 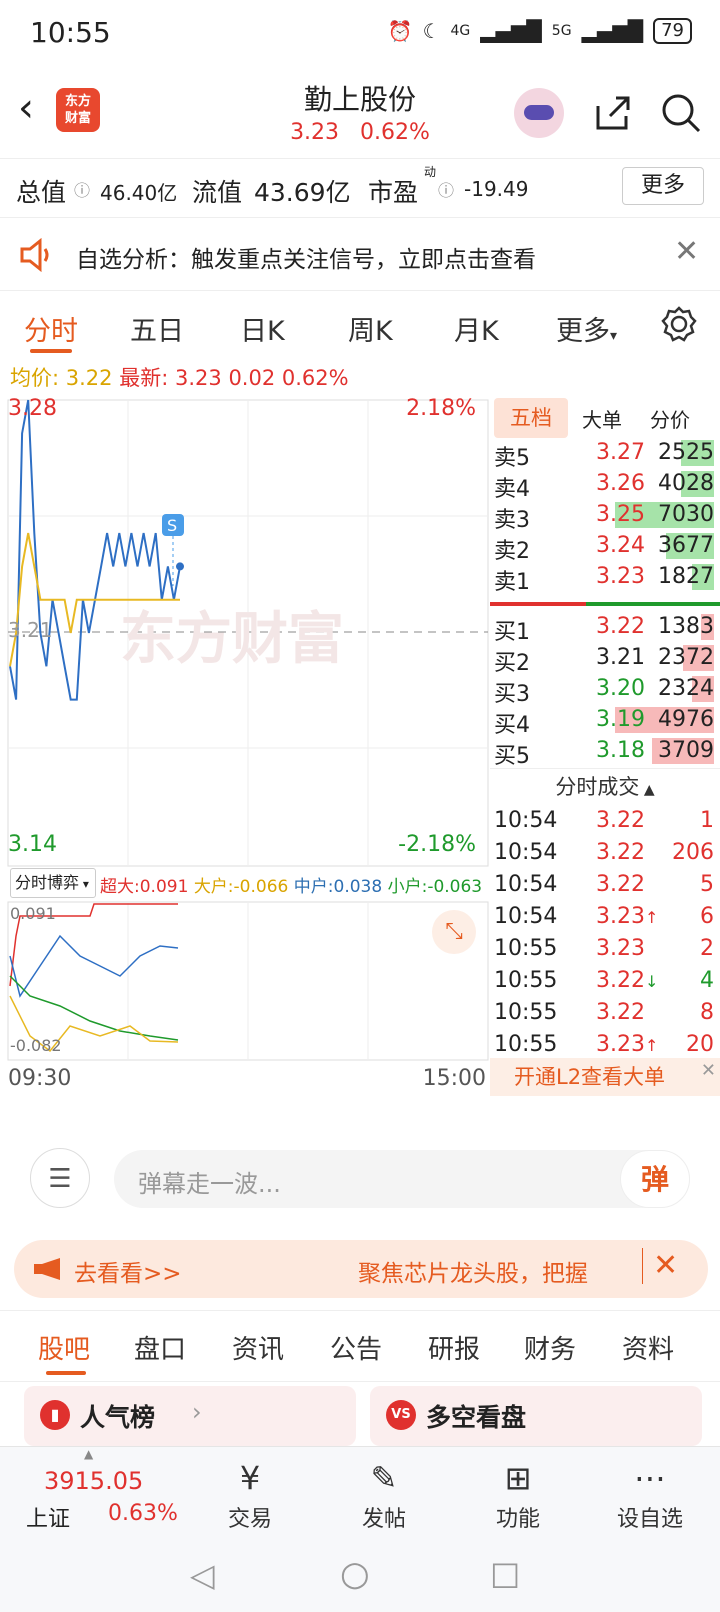 What do you see at coordinates (401, 1415) in the screenshot?
I see `vs-icon: VS` at bounding box center [401, 1415].